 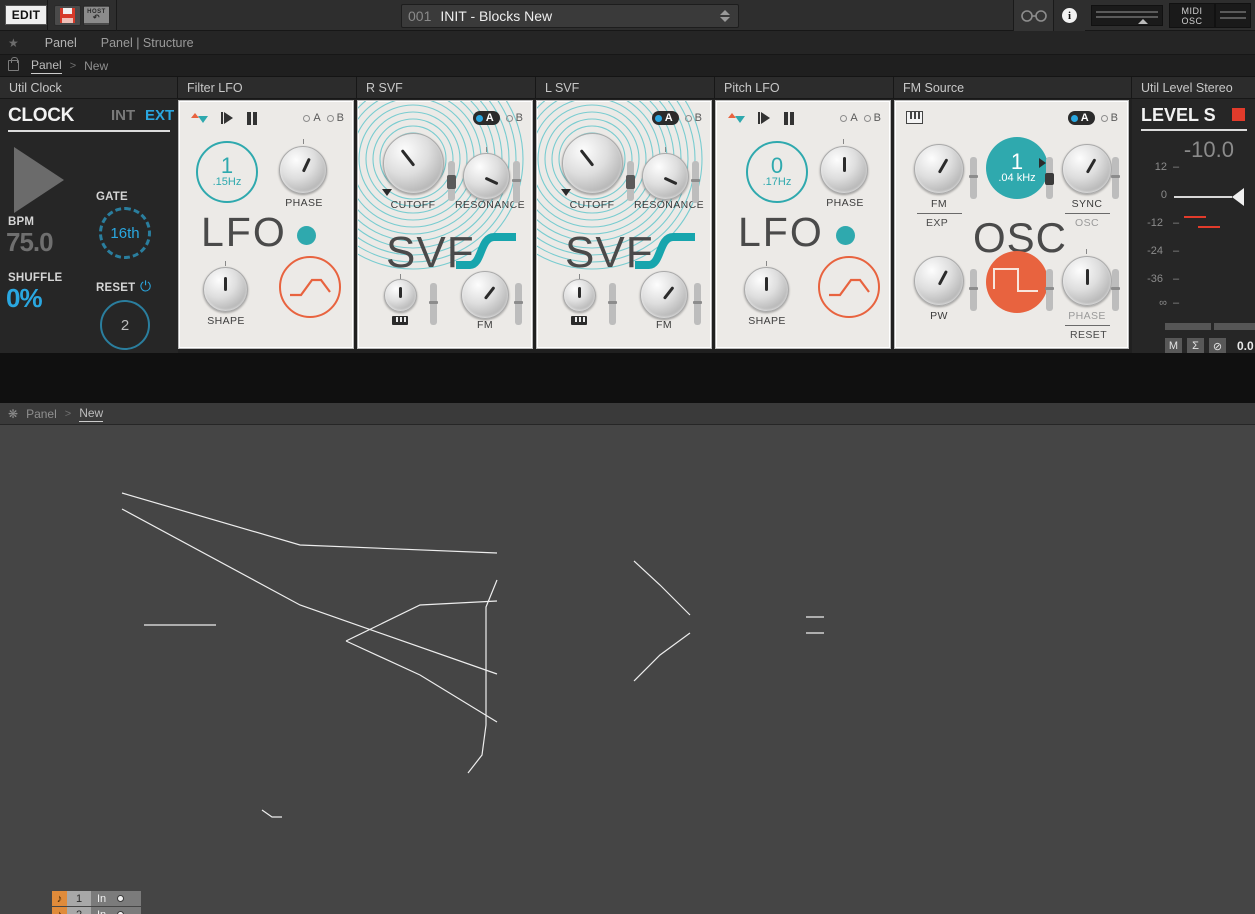 I want to click on exp-label: EXP, so click(x=937, y=223).